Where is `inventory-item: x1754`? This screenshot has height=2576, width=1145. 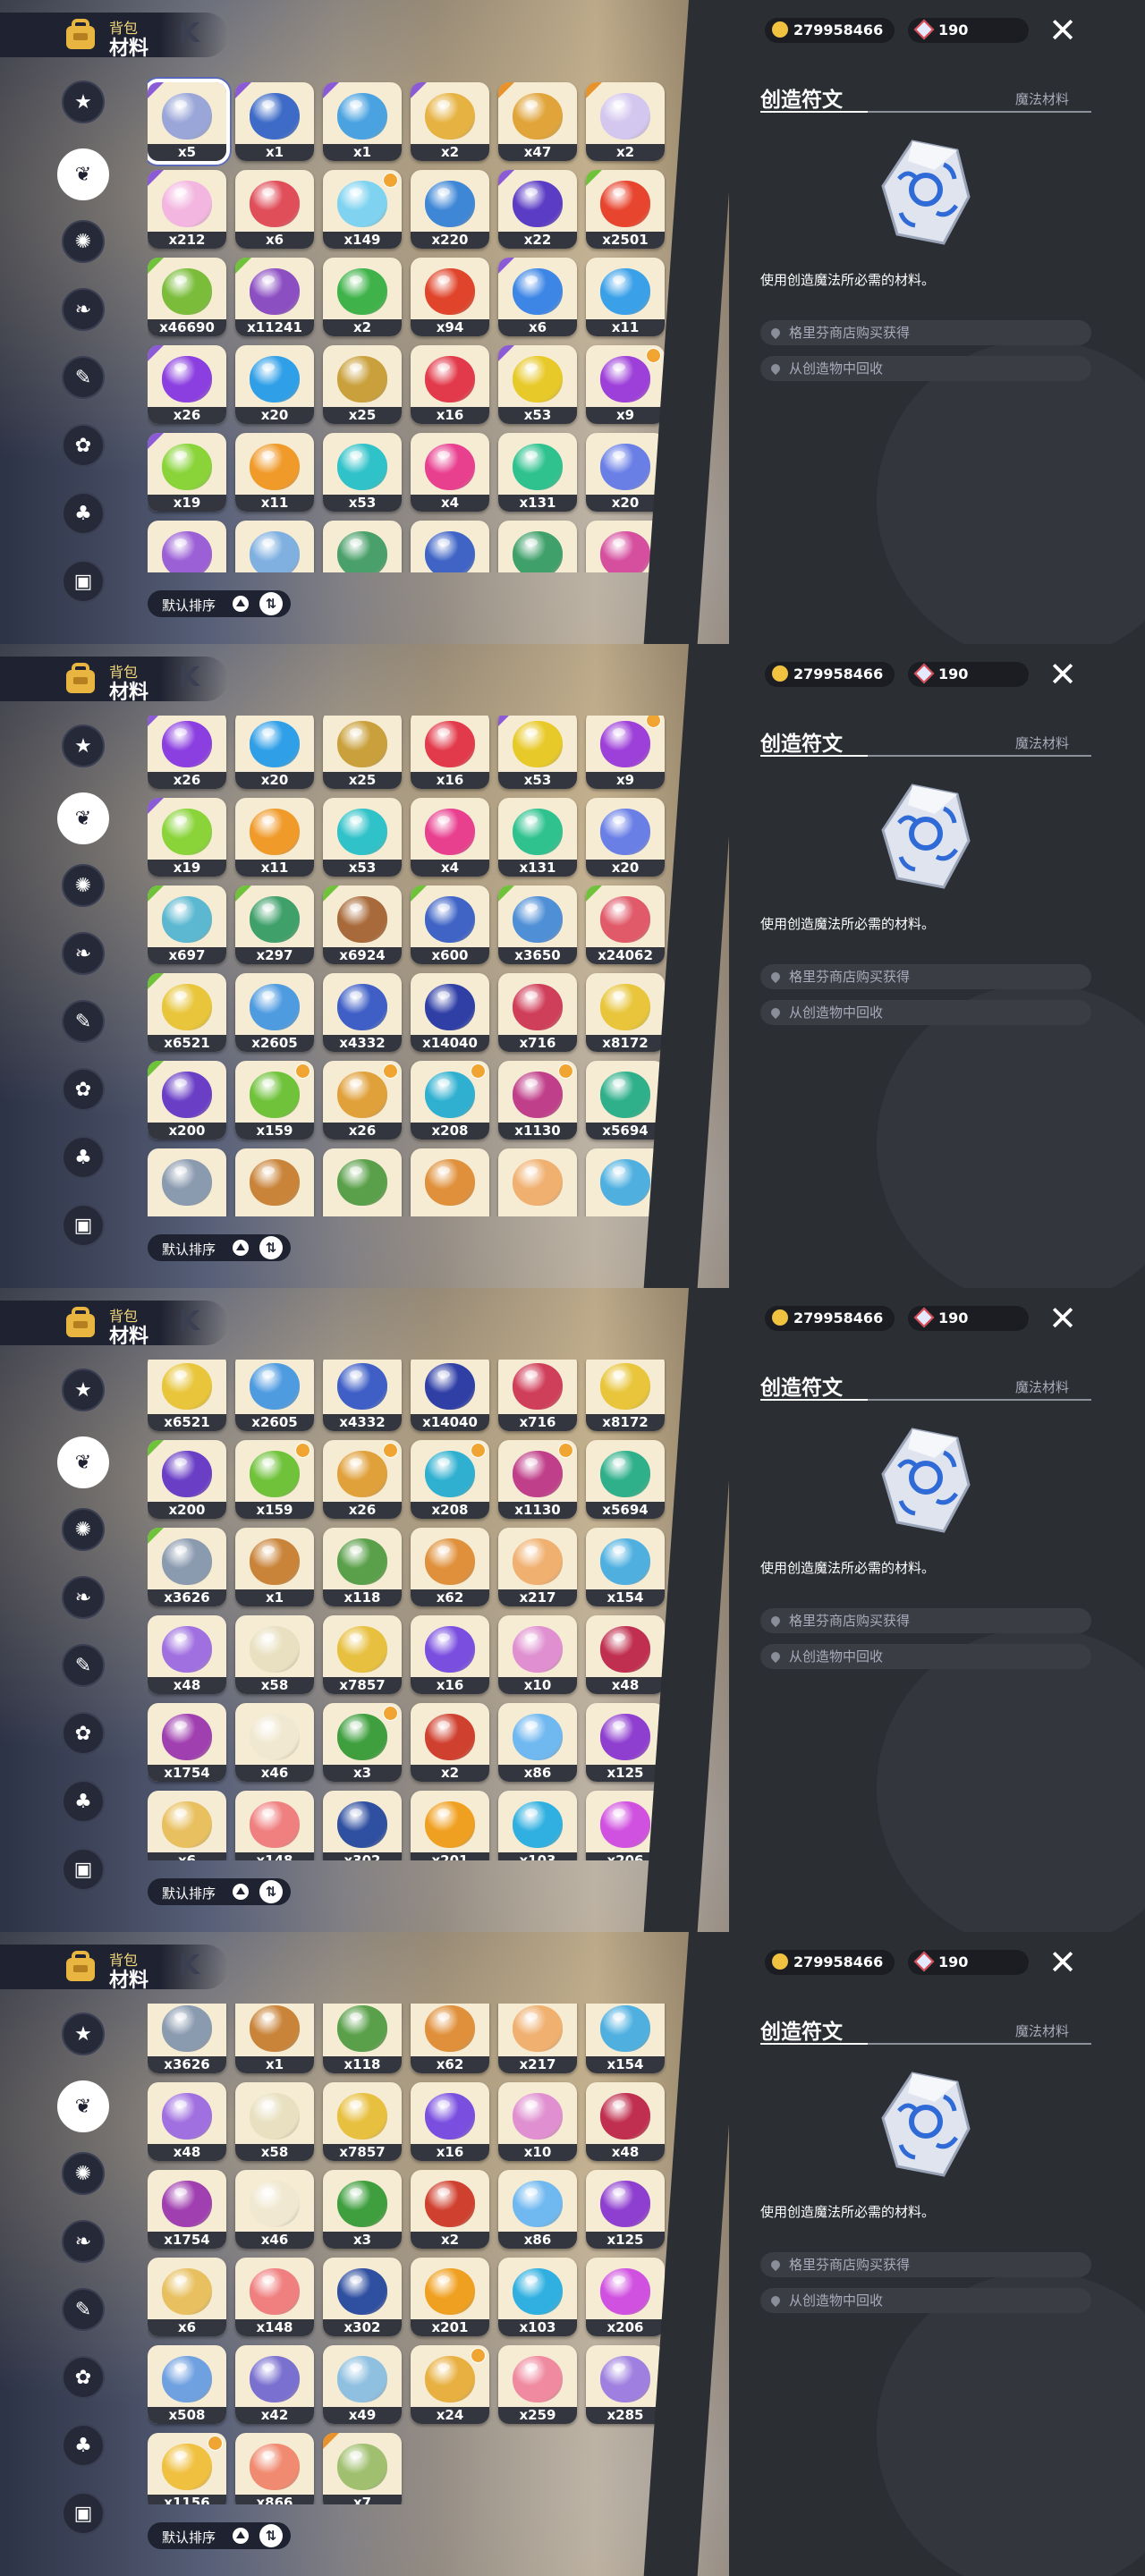
inventory-item: x1754 is located at coordinates (187, 1742).